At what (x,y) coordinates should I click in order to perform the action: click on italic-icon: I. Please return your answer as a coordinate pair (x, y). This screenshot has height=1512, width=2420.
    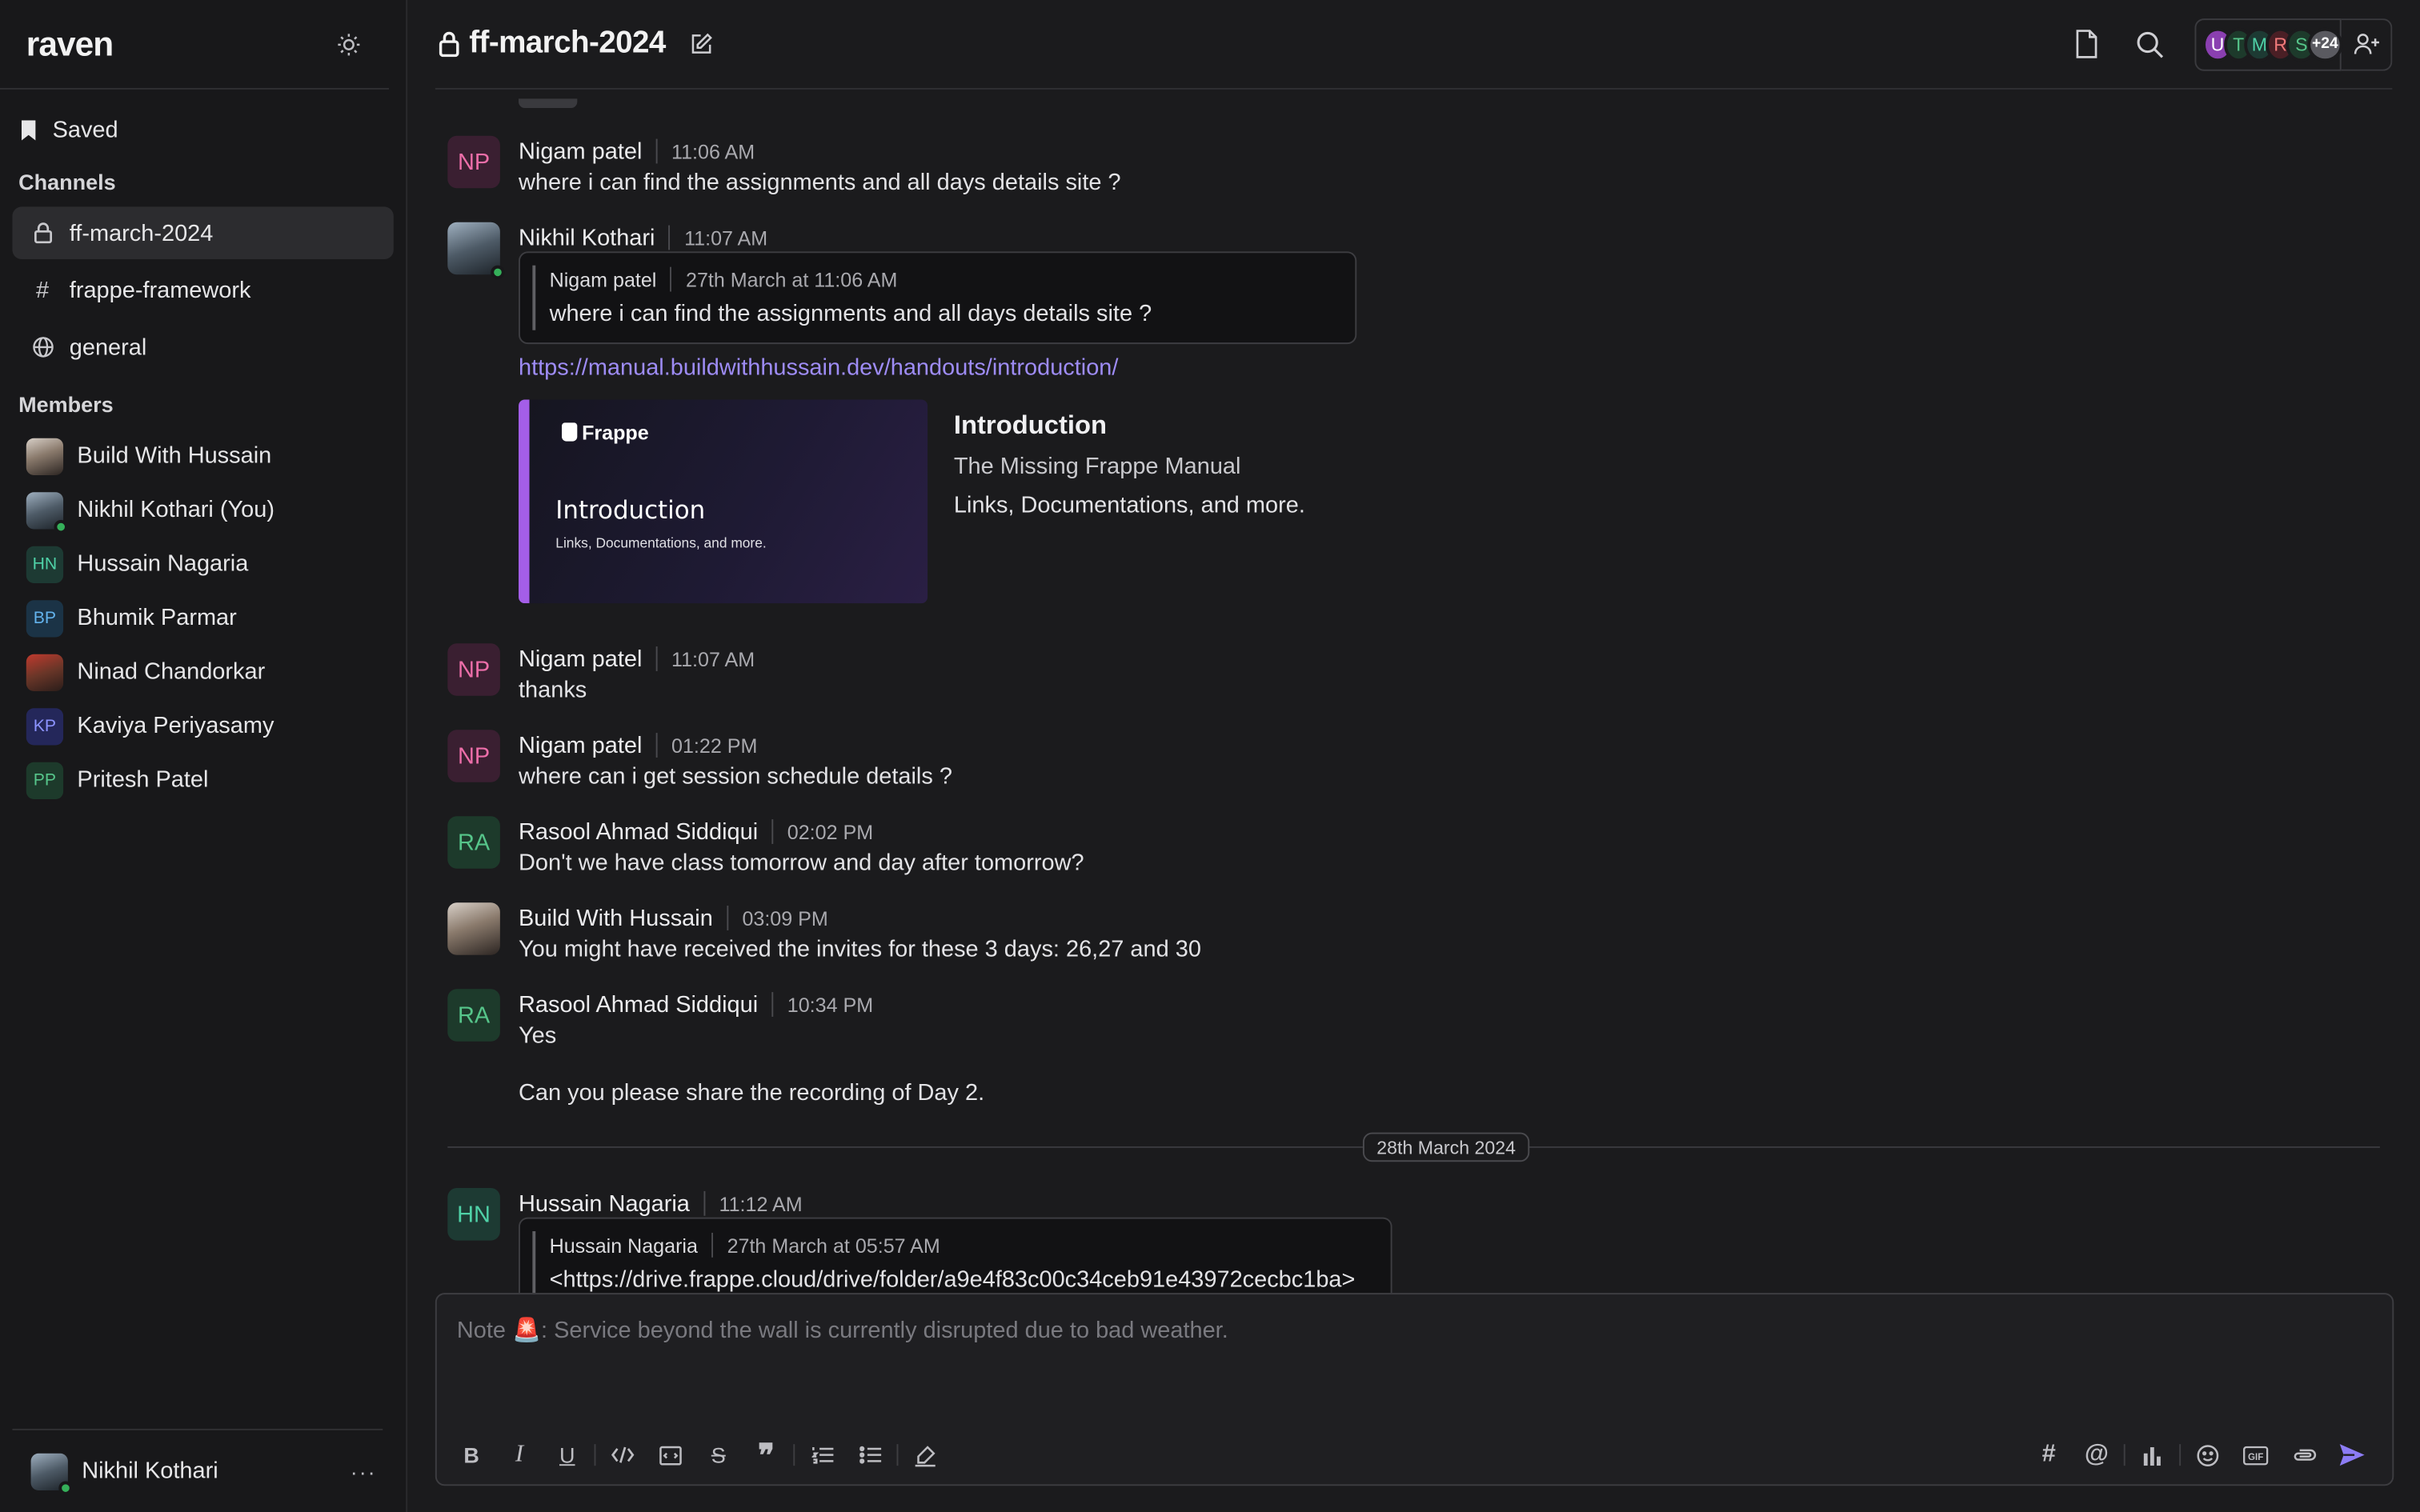
    Looking at the image, I should click on (519, 1455).